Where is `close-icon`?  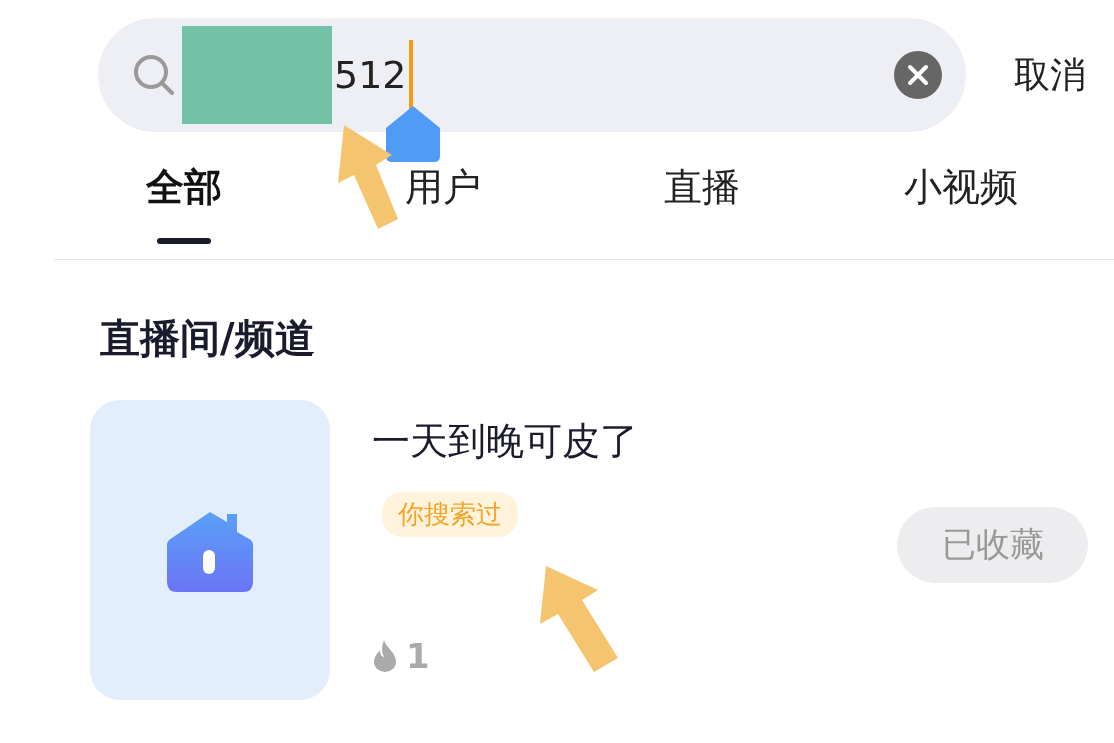
close-icon is located at coordinates (918, 75).